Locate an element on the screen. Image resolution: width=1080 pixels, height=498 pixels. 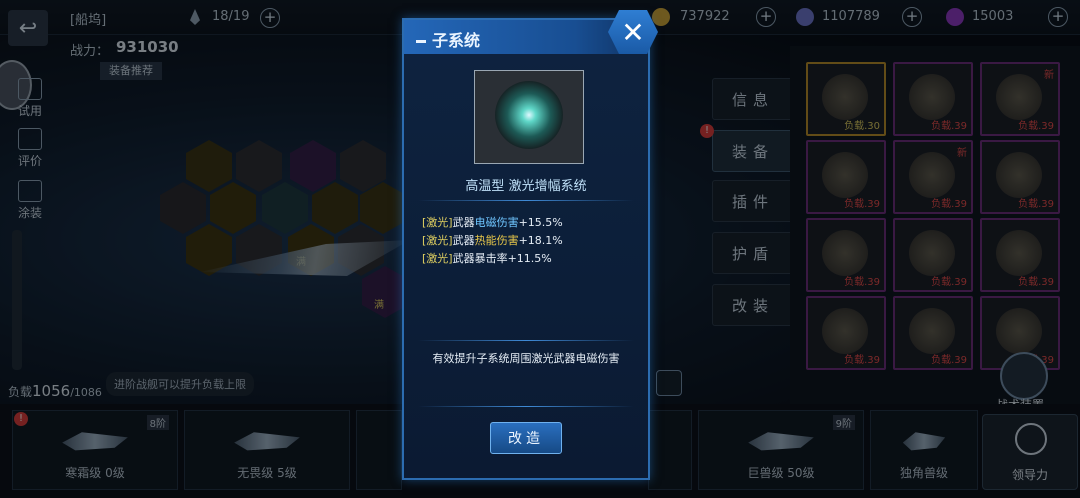
laser-chip-icon is located at coordinates (529, 115).